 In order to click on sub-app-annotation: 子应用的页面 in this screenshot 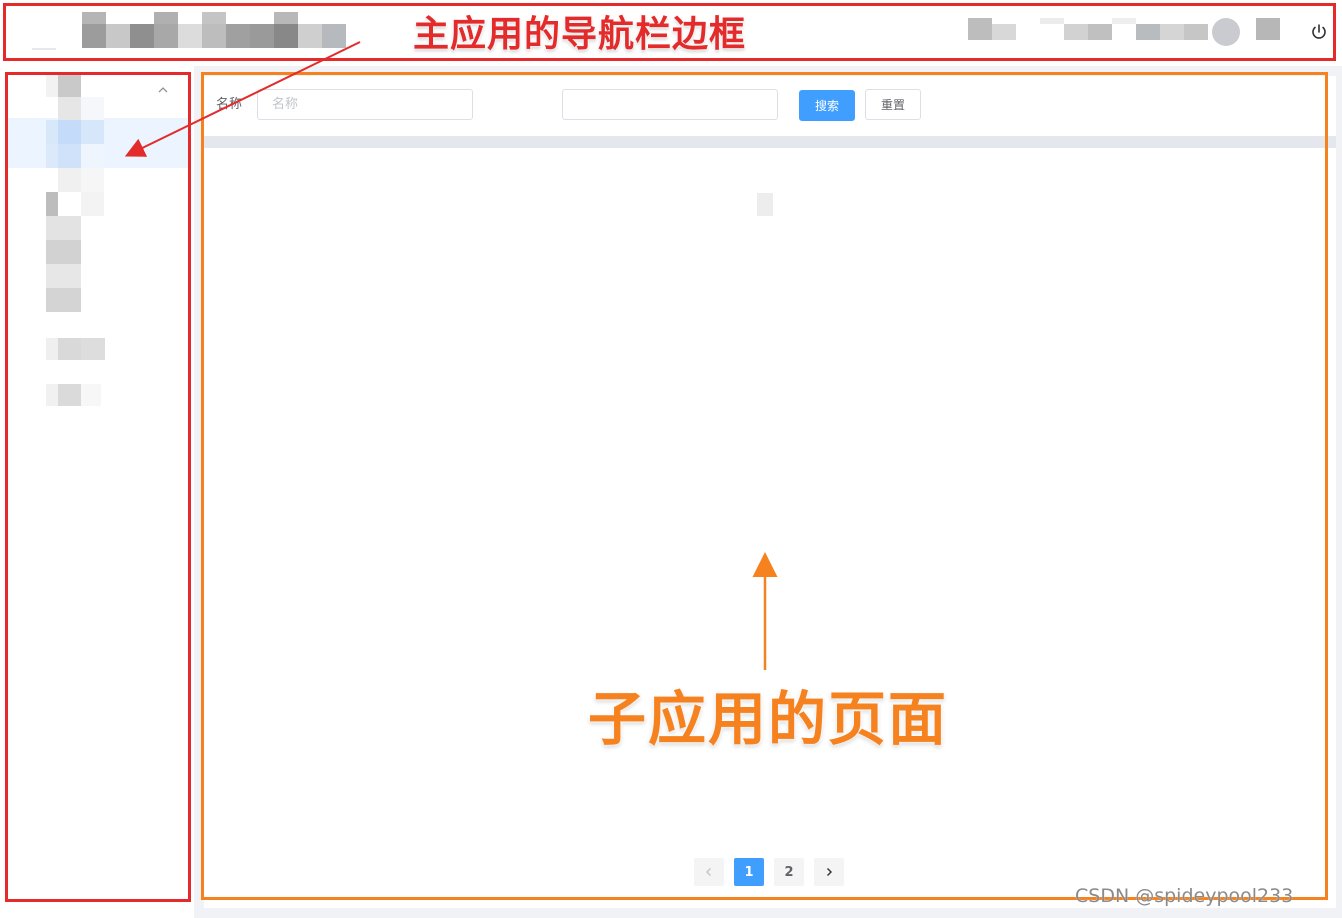, I will do `click(768, 719)`.